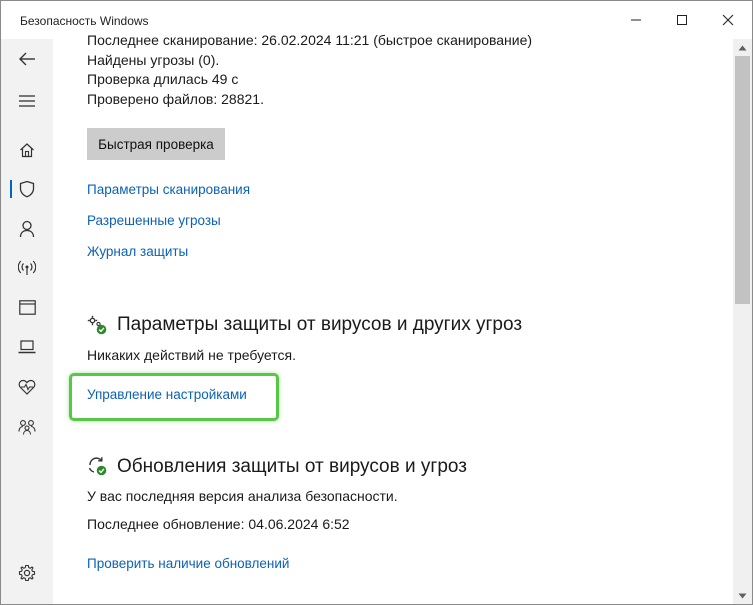 This screenshot has height=605, width=753. I want to click on nav-account-protection, so click(27, 229).